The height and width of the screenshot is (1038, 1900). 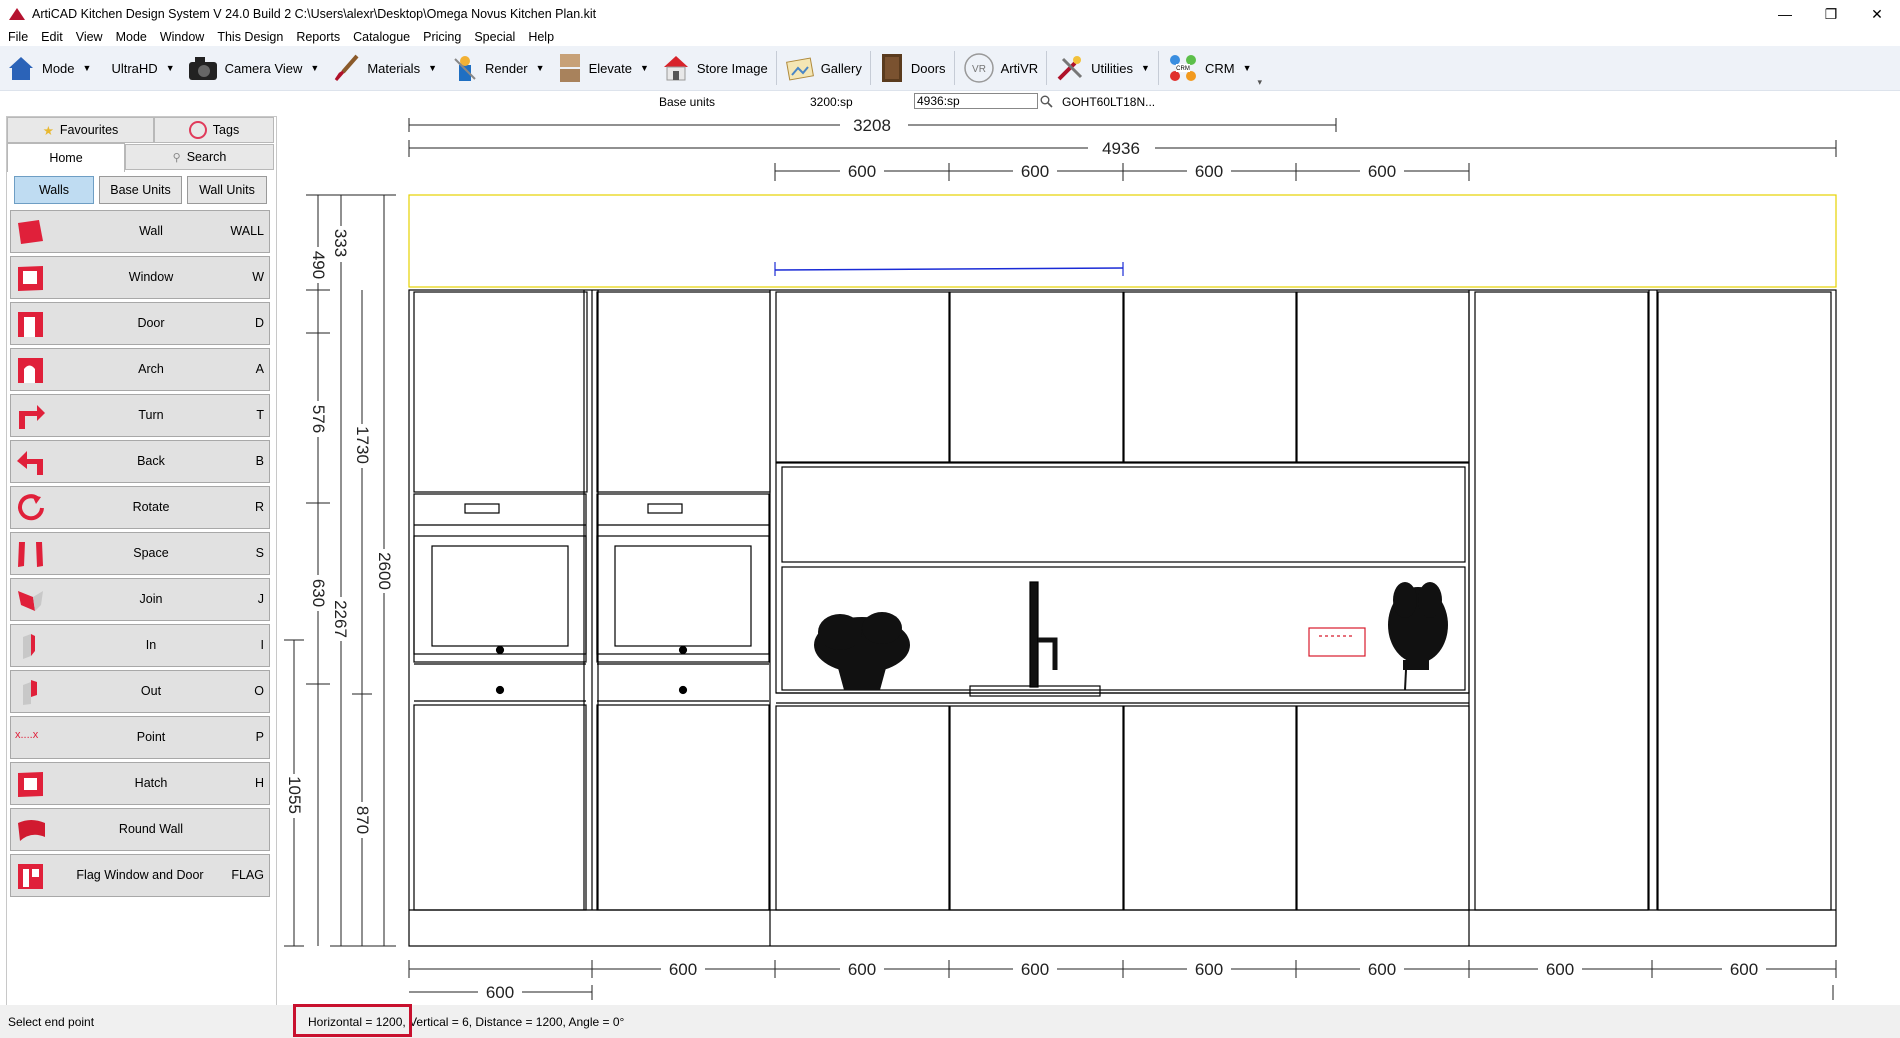 What do you see at coordinates (831, 102) in the screenshot?
I see `unit-size-value: 3200:sp` at bounding box center [831, 102].